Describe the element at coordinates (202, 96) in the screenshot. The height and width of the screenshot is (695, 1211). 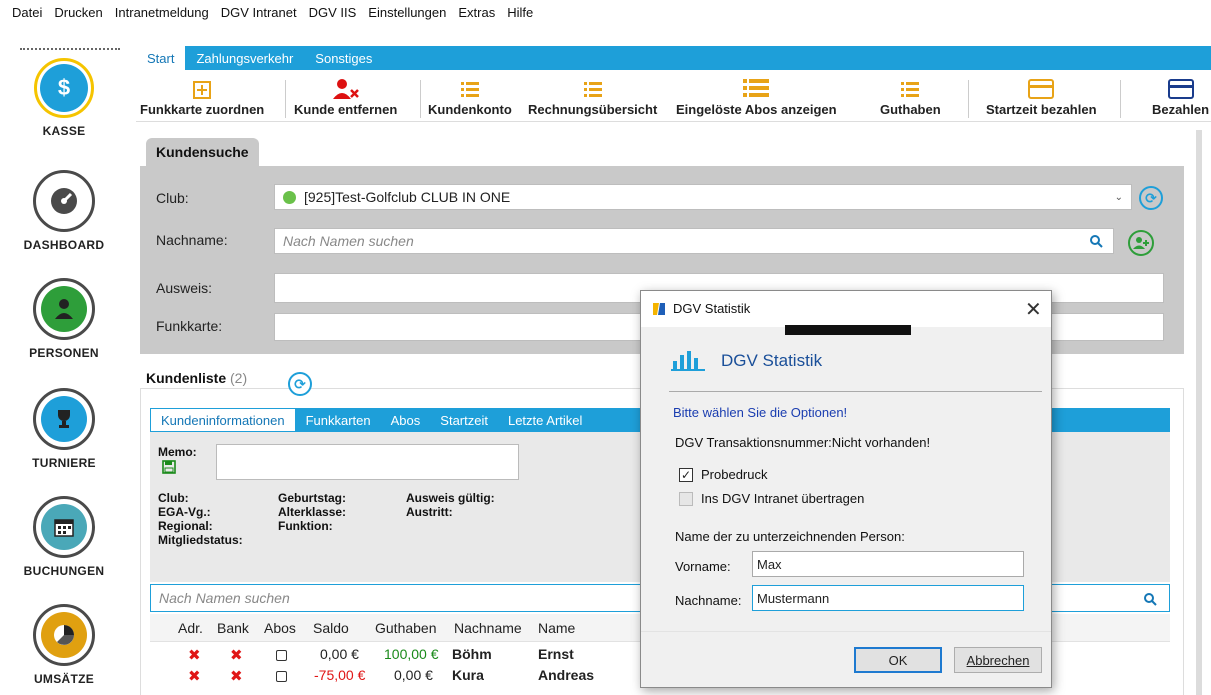
I see `funkkarte-zuordnen-button: Funkkarte zuordnen` at that location.